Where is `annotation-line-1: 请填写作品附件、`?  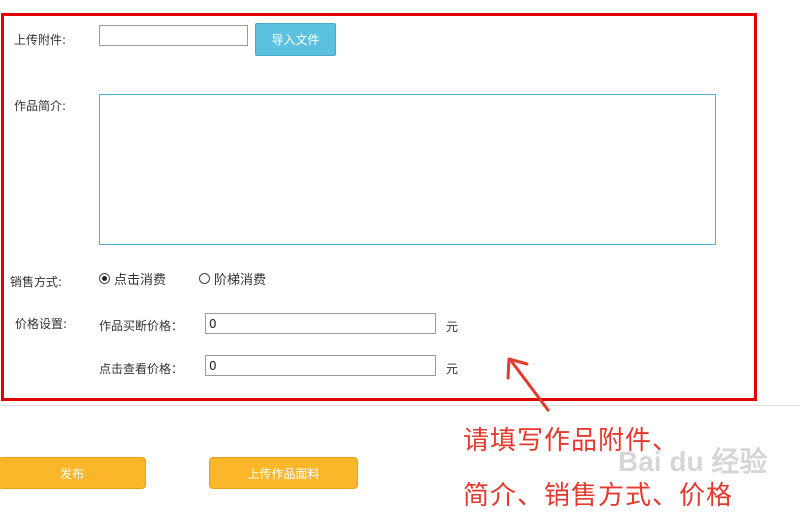 annotation-line-1: 请填写作品附件、 is located at coordinates (571, 441).